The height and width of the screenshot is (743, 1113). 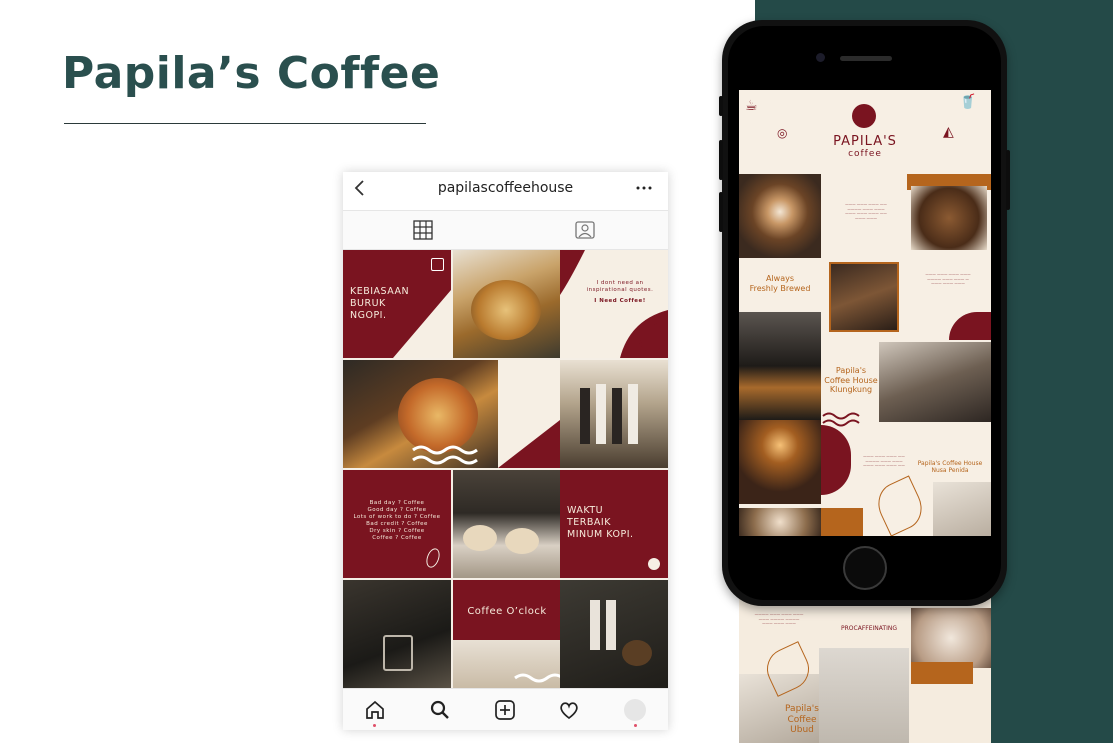 What do you see at coordinates (948, 278) in the screenshot?
I see `feed-fine-text: ——— ——— ——— ——— ———— ——— ——— — ——— ——— ———` at bounding box center [948, 278].